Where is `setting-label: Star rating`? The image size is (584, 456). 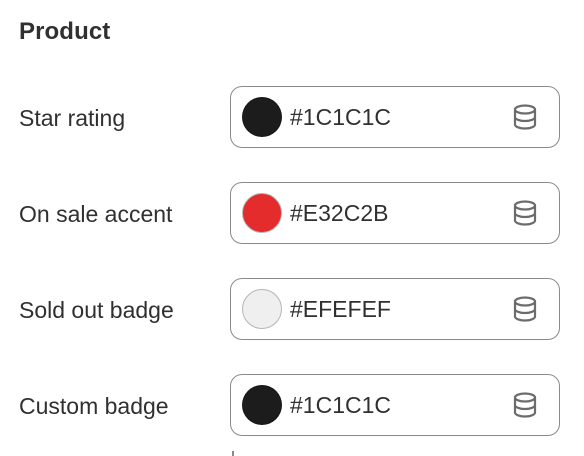 setting-label: Star rating is located at coordinates (72, 118).